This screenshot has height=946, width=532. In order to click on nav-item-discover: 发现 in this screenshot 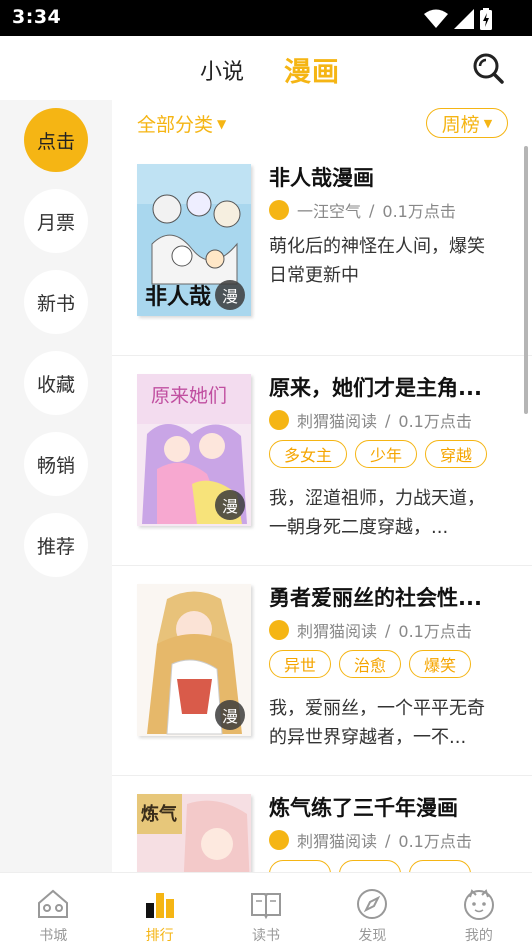, I will do `click(372, 909)`.